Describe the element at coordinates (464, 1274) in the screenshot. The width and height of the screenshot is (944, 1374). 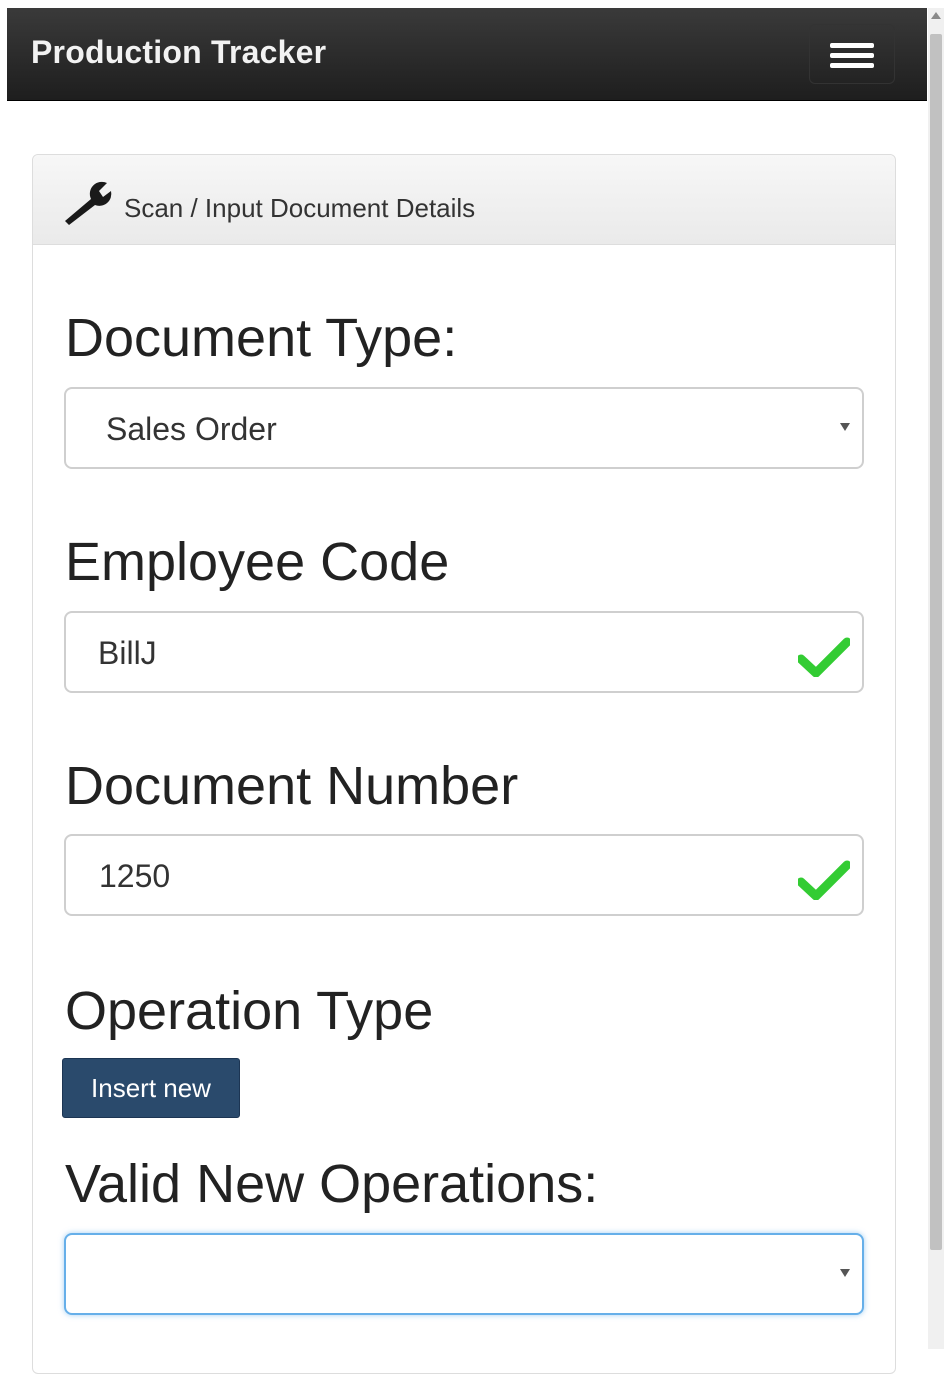
I see `valid-new-operations-select` at that location.